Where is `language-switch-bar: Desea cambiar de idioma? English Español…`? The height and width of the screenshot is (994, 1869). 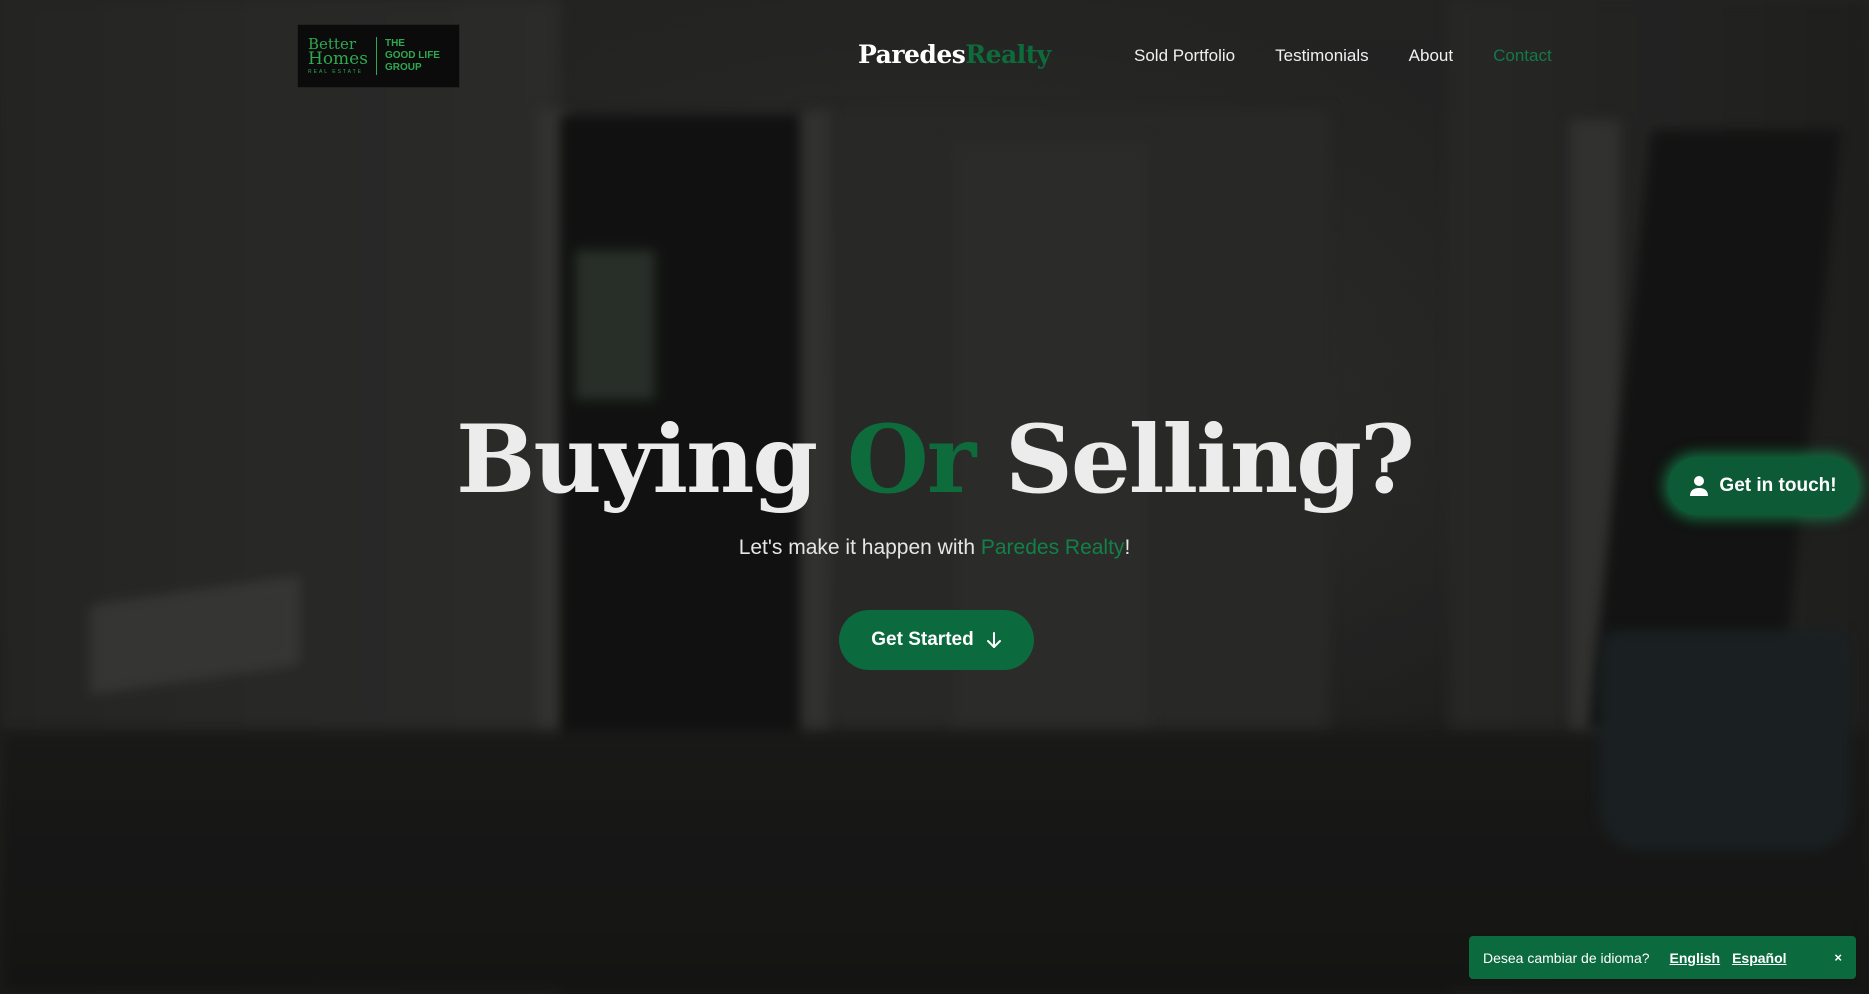 language-switch-bar: Desea cambiar de idioma? English Español… is located at coordinates (1662, 957).